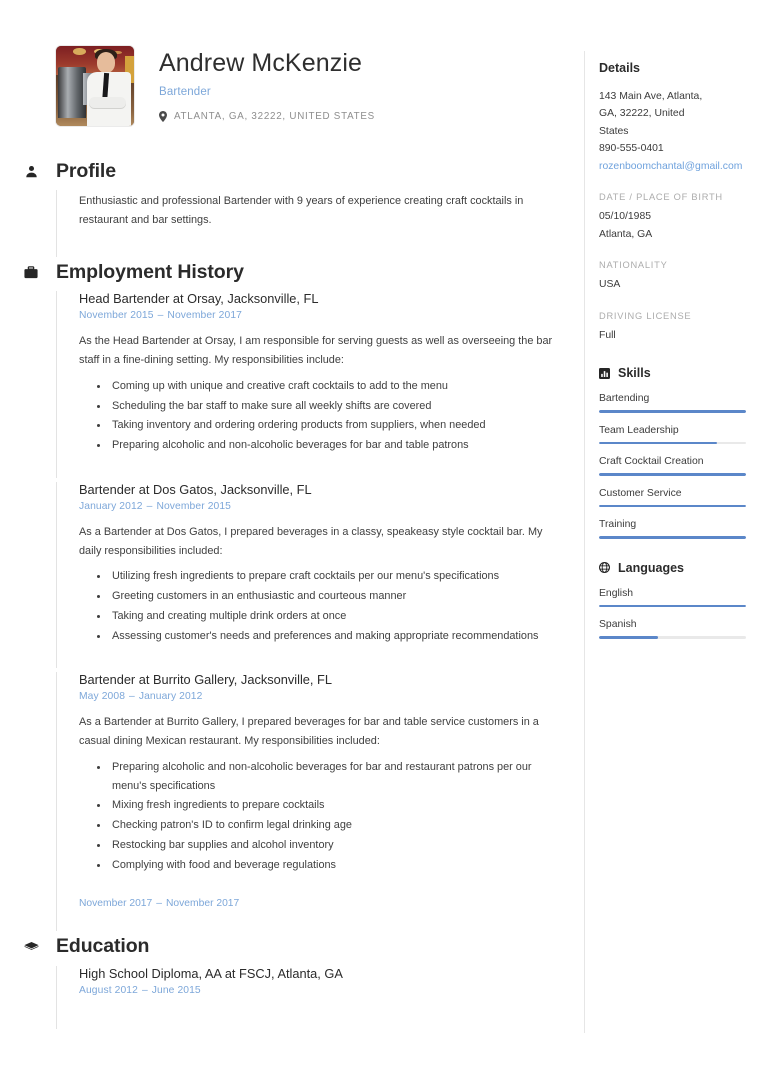 The height and width of the screenshot is (1087, 768). What do you see at coordinates (618, 625) in the screenshot?
I see `language-name: Spanish` at bounding box center [618, 625].